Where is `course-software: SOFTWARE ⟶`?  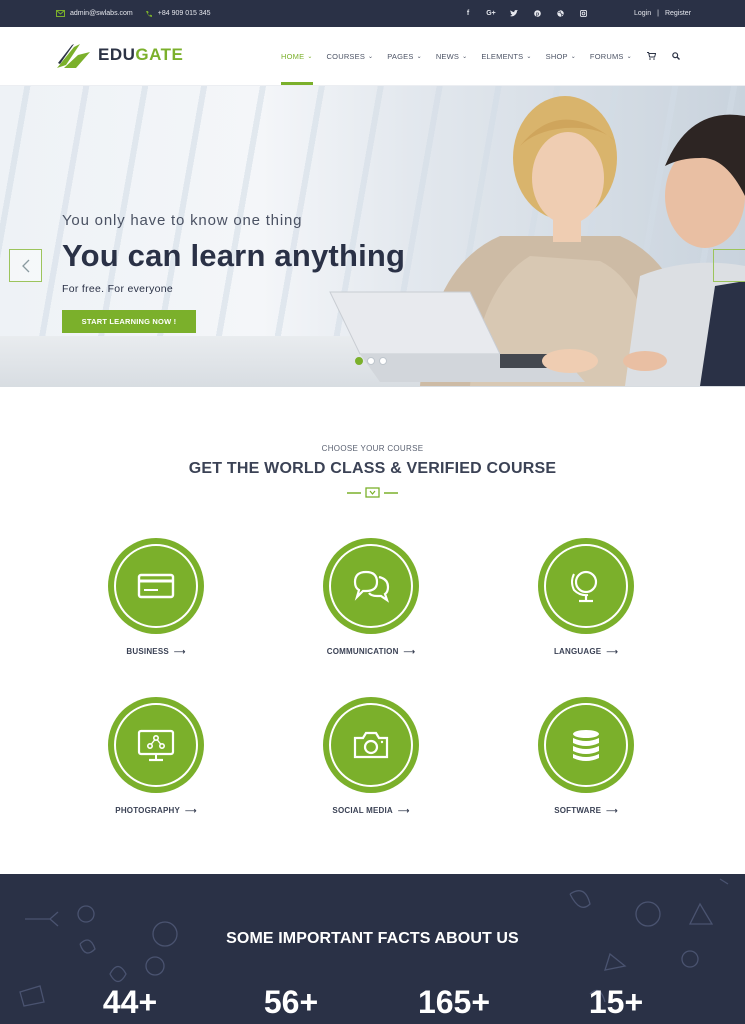
course-software: SOFTWARE ⟶ is located at coordinates (586, 756).